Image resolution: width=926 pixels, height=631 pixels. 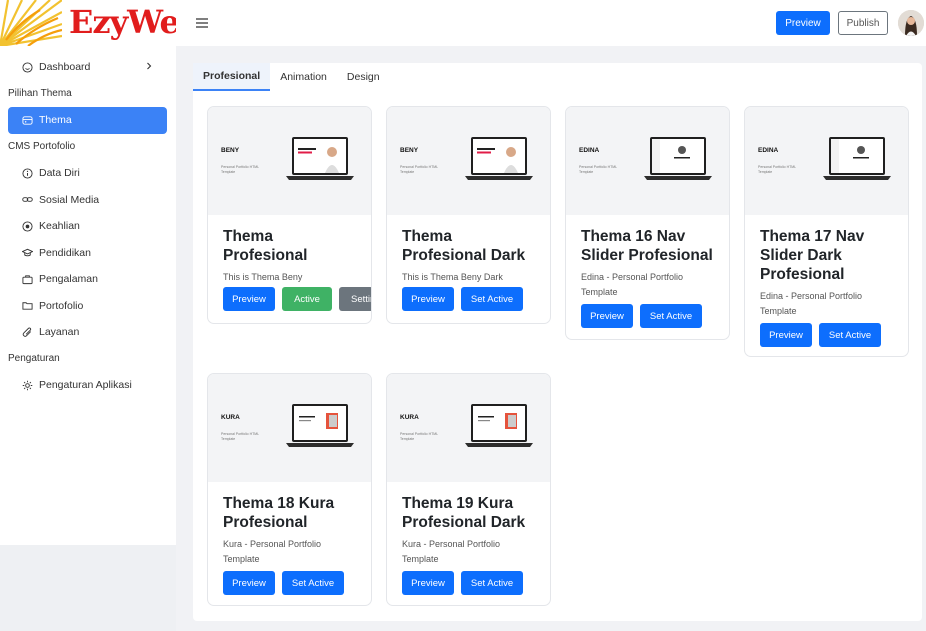 I want to click on user-avatar-icon, so click(x=911, y=23).